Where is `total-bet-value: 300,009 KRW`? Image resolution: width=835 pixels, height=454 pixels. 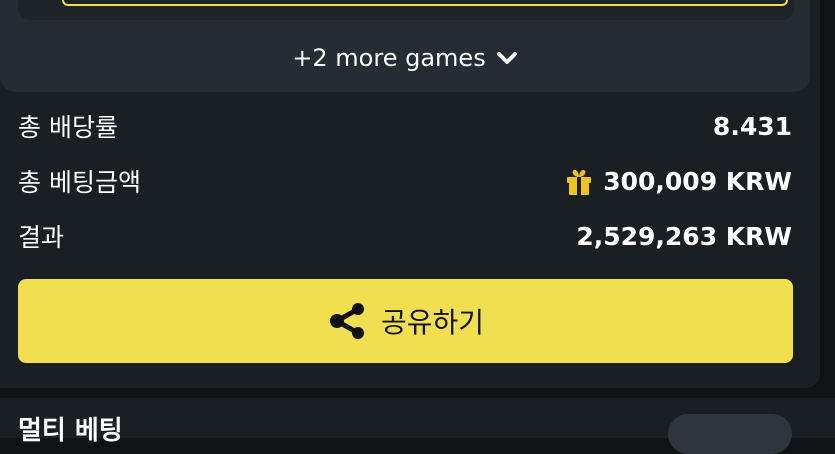
total-bet-value: 300,009 KRW is located at coordinates (697, 181).